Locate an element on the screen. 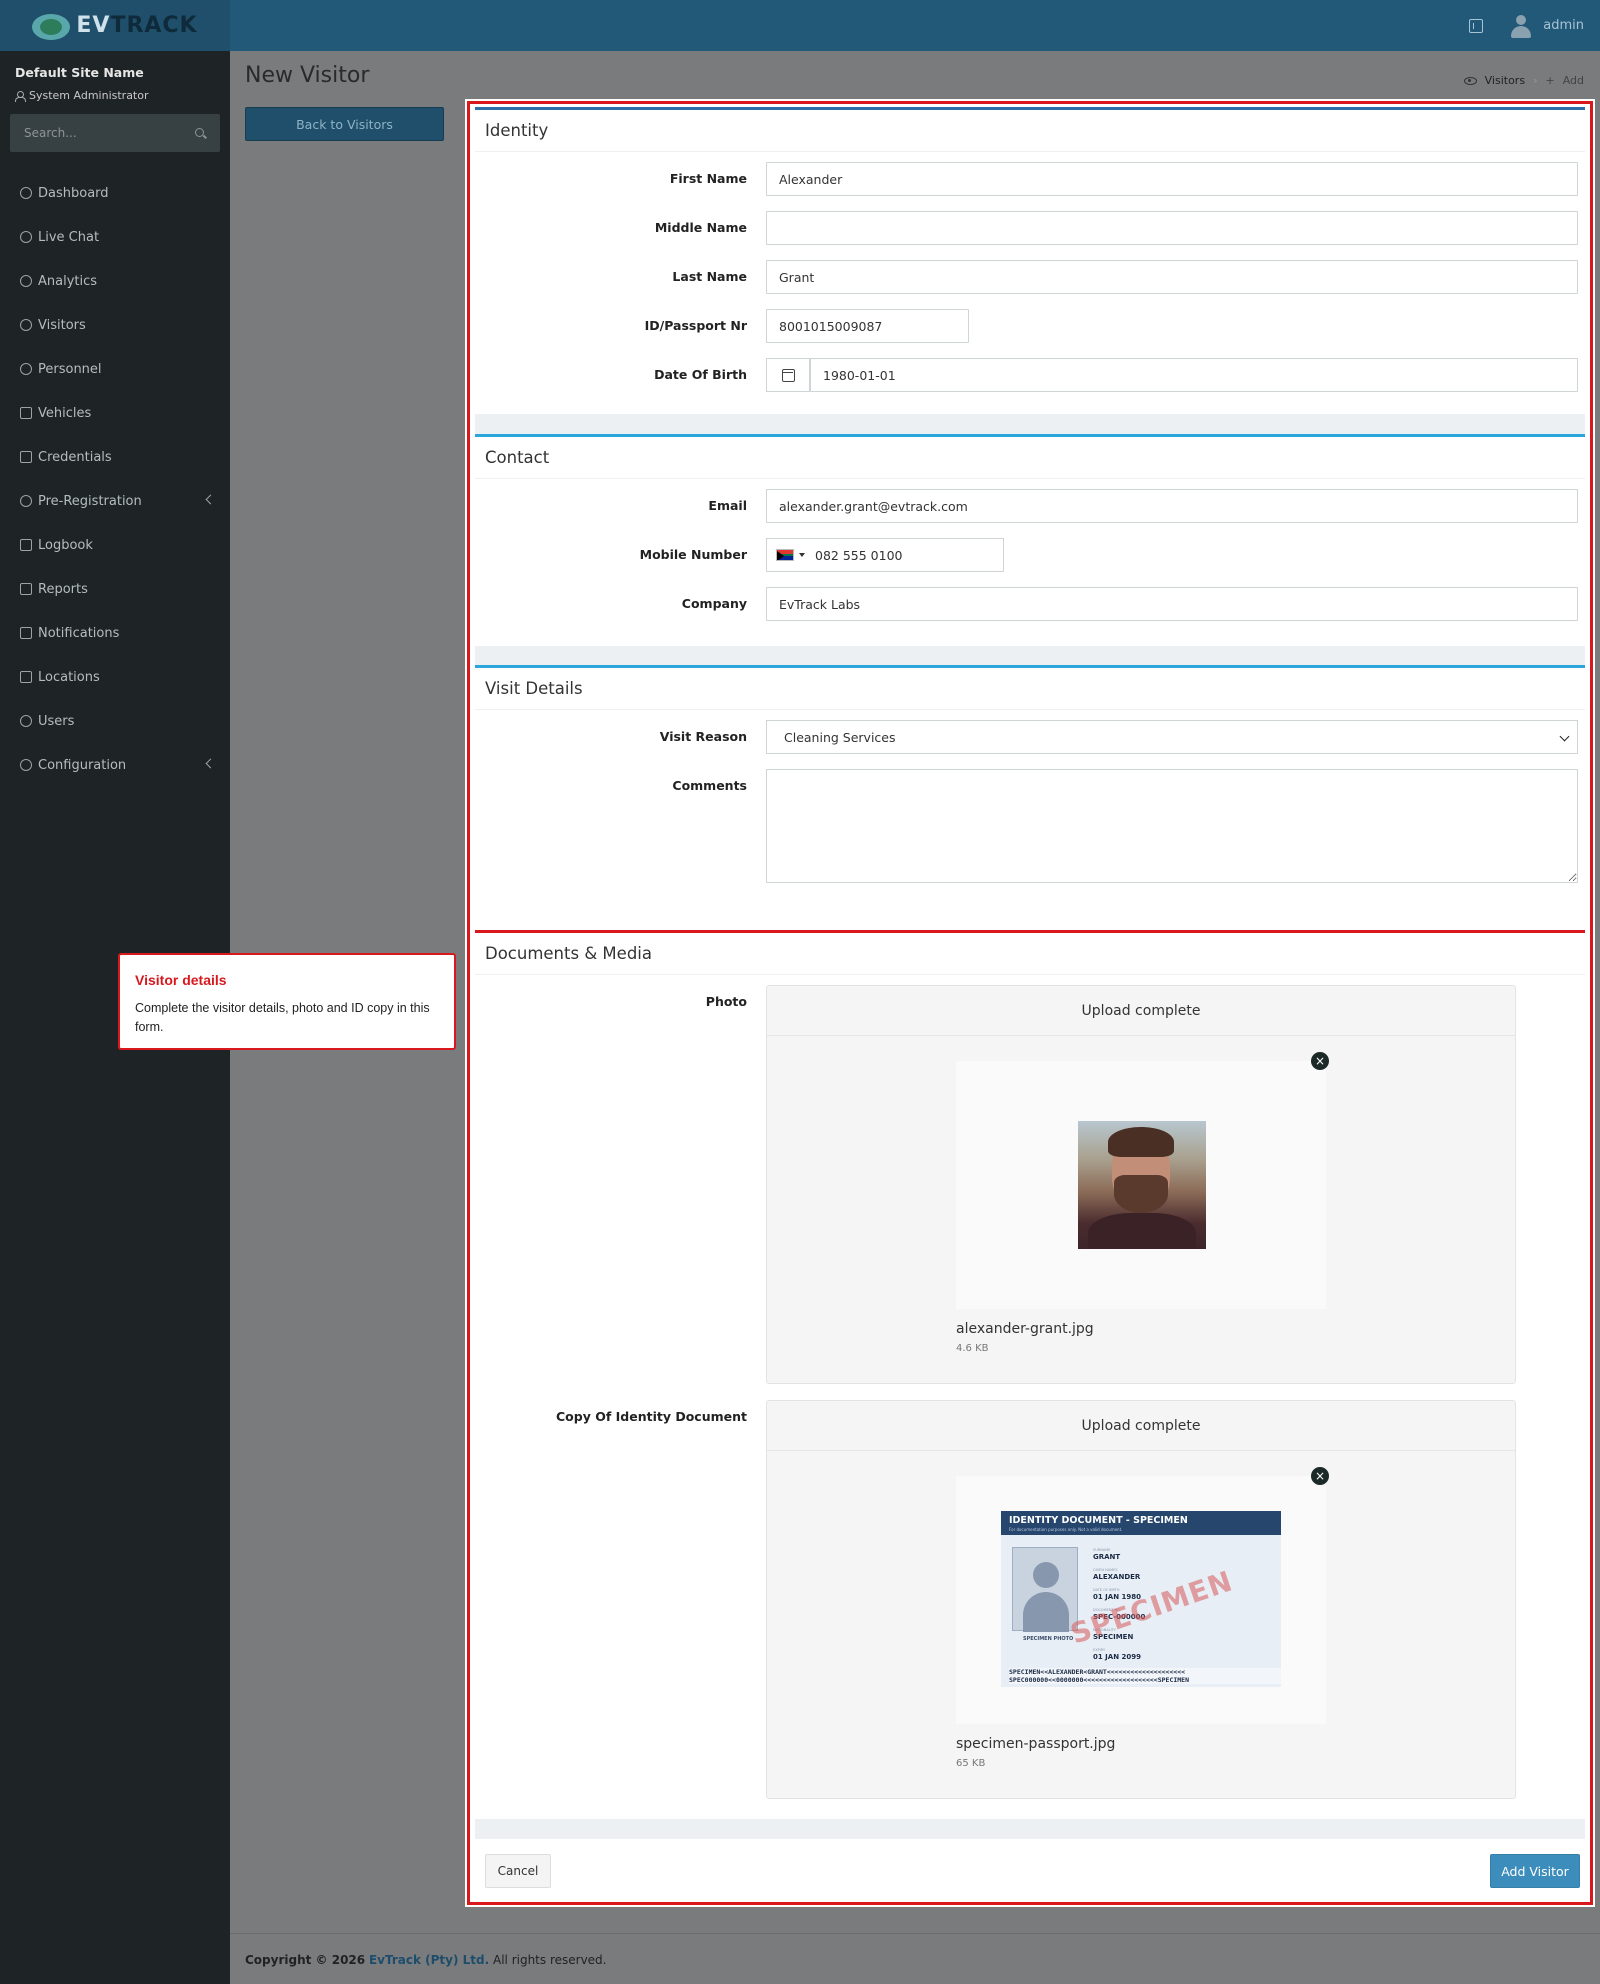 The width and height of the screenshot is (1600, 1984). dob-field is located at coordinates (1194, 375).